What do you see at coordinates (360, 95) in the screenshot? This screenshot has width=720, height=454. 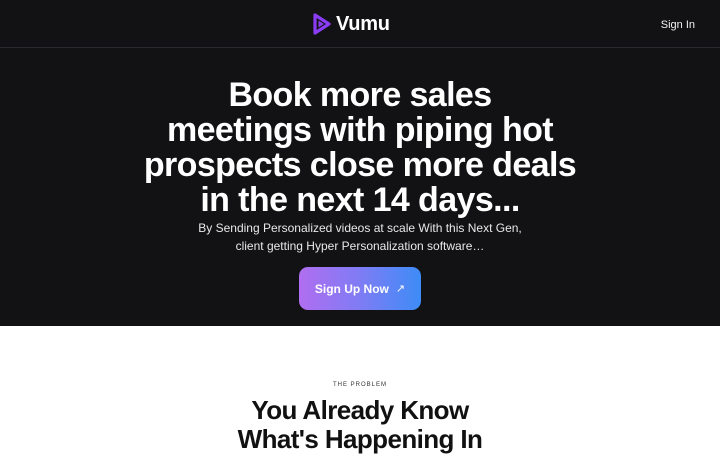 I see `headline-line: Book more sales` at bounding box center [360, 95].